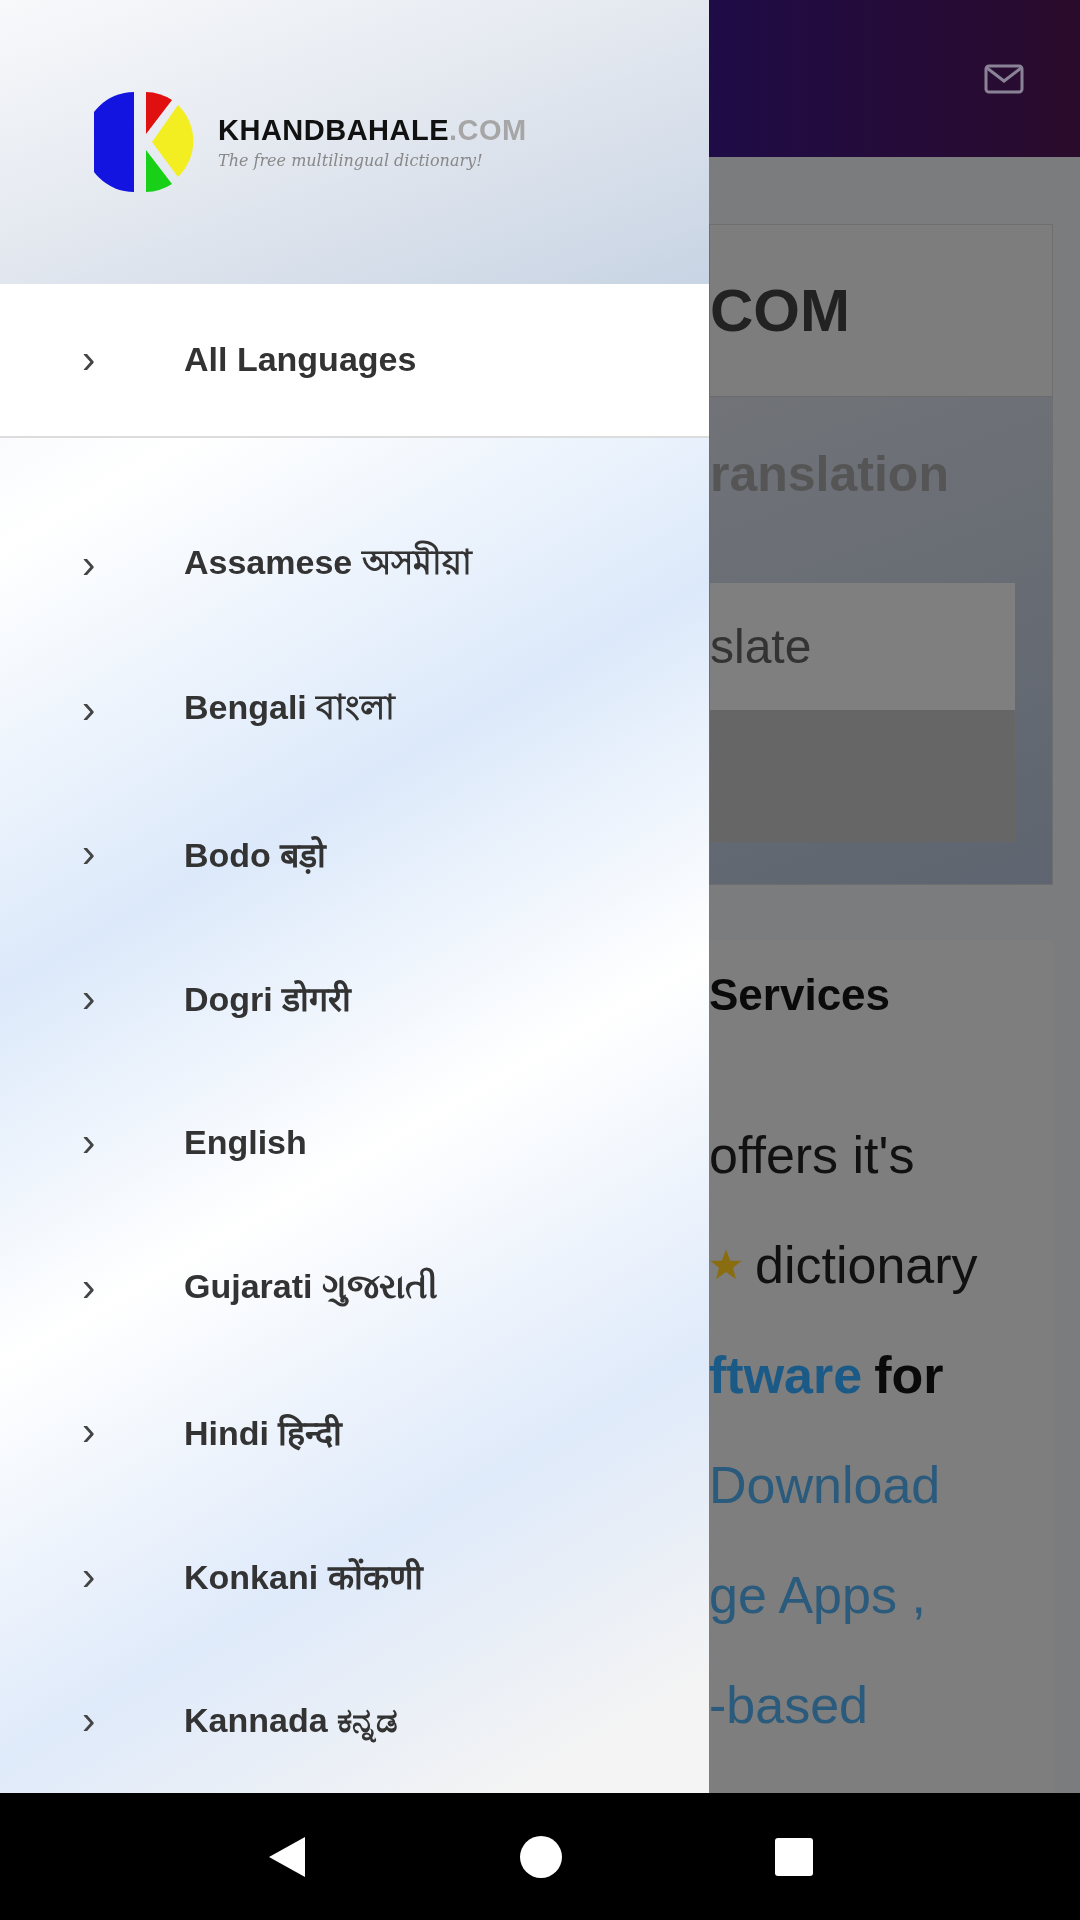  Describe the element at coordinates (354, 853) in the screenshot. I see `language-item: › Bodo बड़ो` at that location.